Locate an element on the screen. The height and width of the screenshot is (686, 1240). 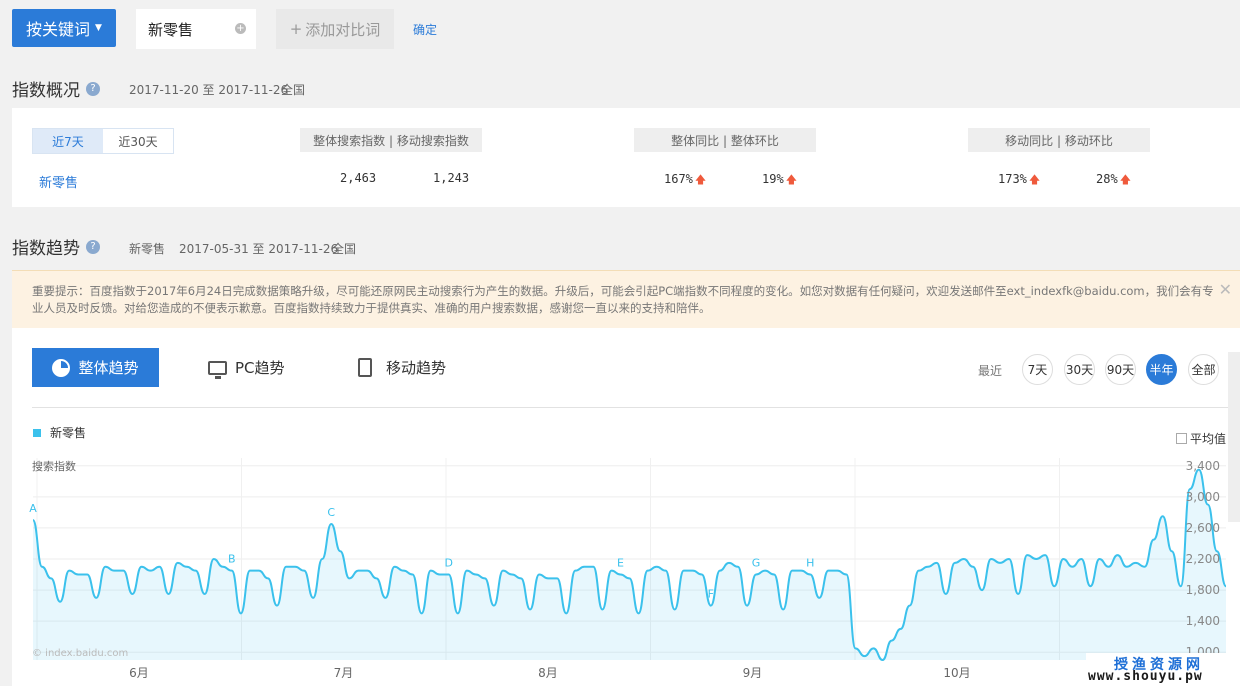
pie-chart-icon is located at coordinates (61, 367).